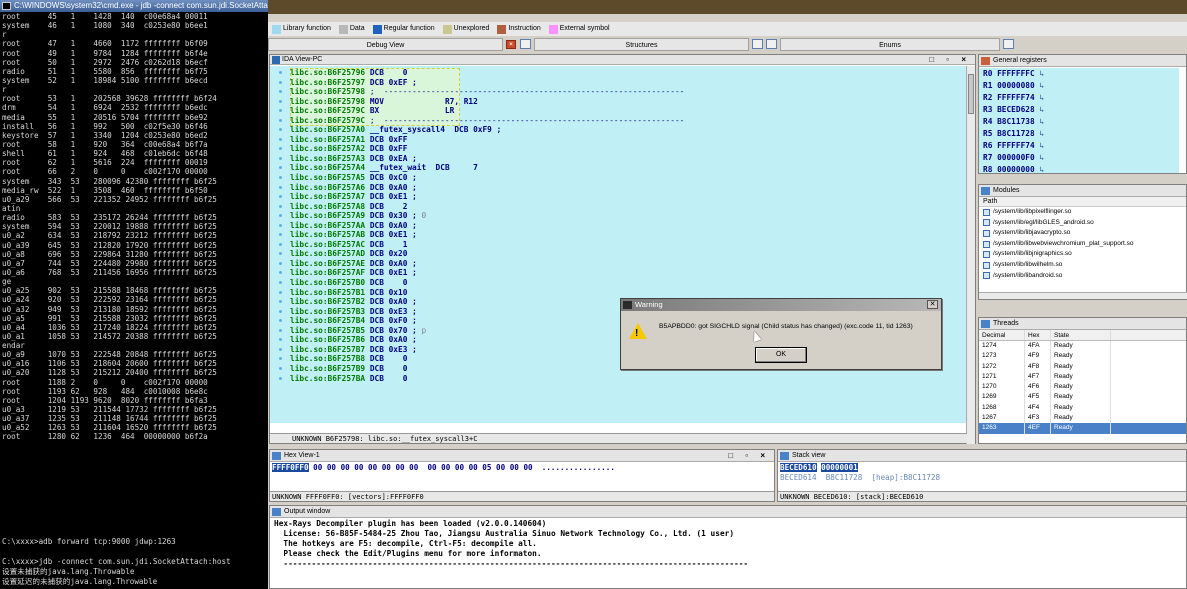 The height and width of the screenshot is (589, 1187). Describe the element at coordinates (385, 44) in the screenshot. I see `tab-debug-view: Debug View` at that location.